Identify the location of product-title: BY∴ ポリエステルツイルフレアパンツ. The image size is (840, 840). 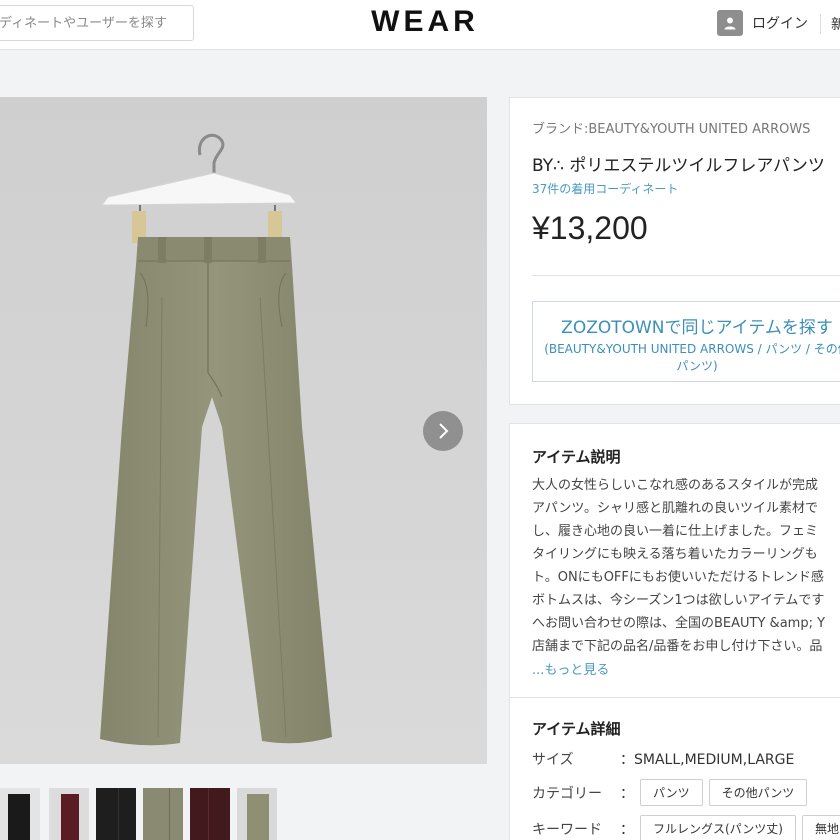
(678, 166).